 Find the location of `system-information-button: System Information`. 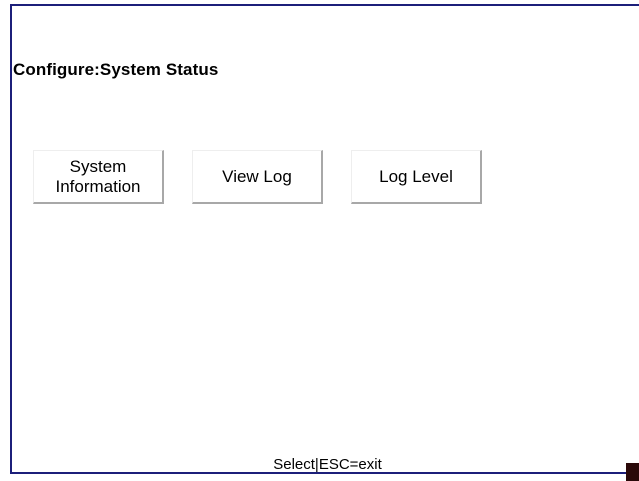

system-information-button: System Information is located at coordinates (98, 177).